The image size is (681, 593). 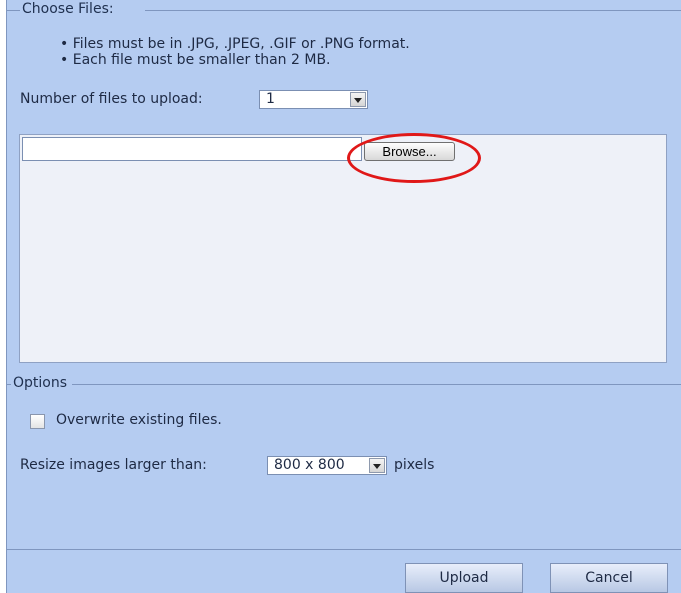 What do you see at coordinates (270, 99) in the screenshot?
I see `num-files-value: 1` at bounding box center [270, 99].